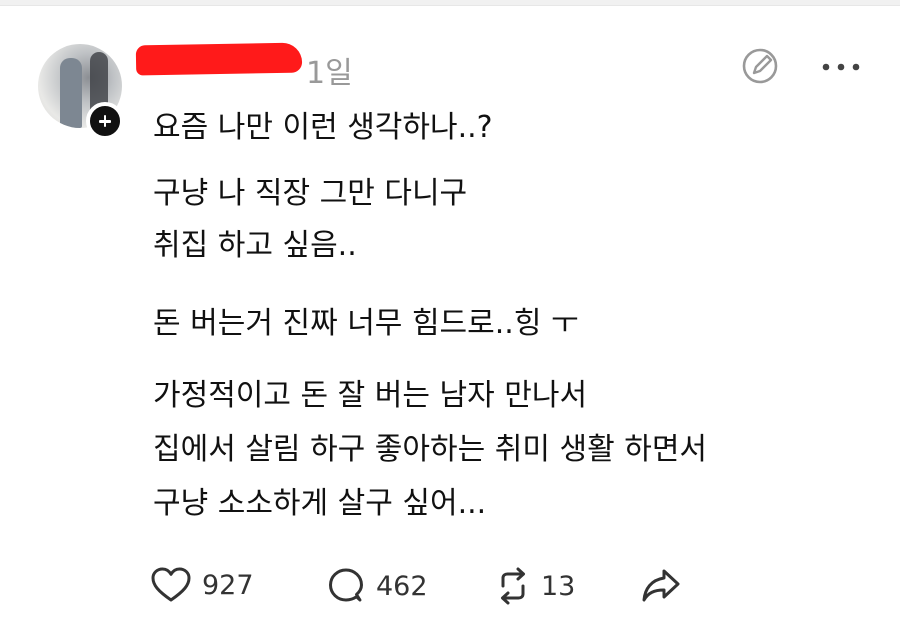 The height and width of the screenshot is (643, 900). I want to click on heart-icon, so click(171, 584).